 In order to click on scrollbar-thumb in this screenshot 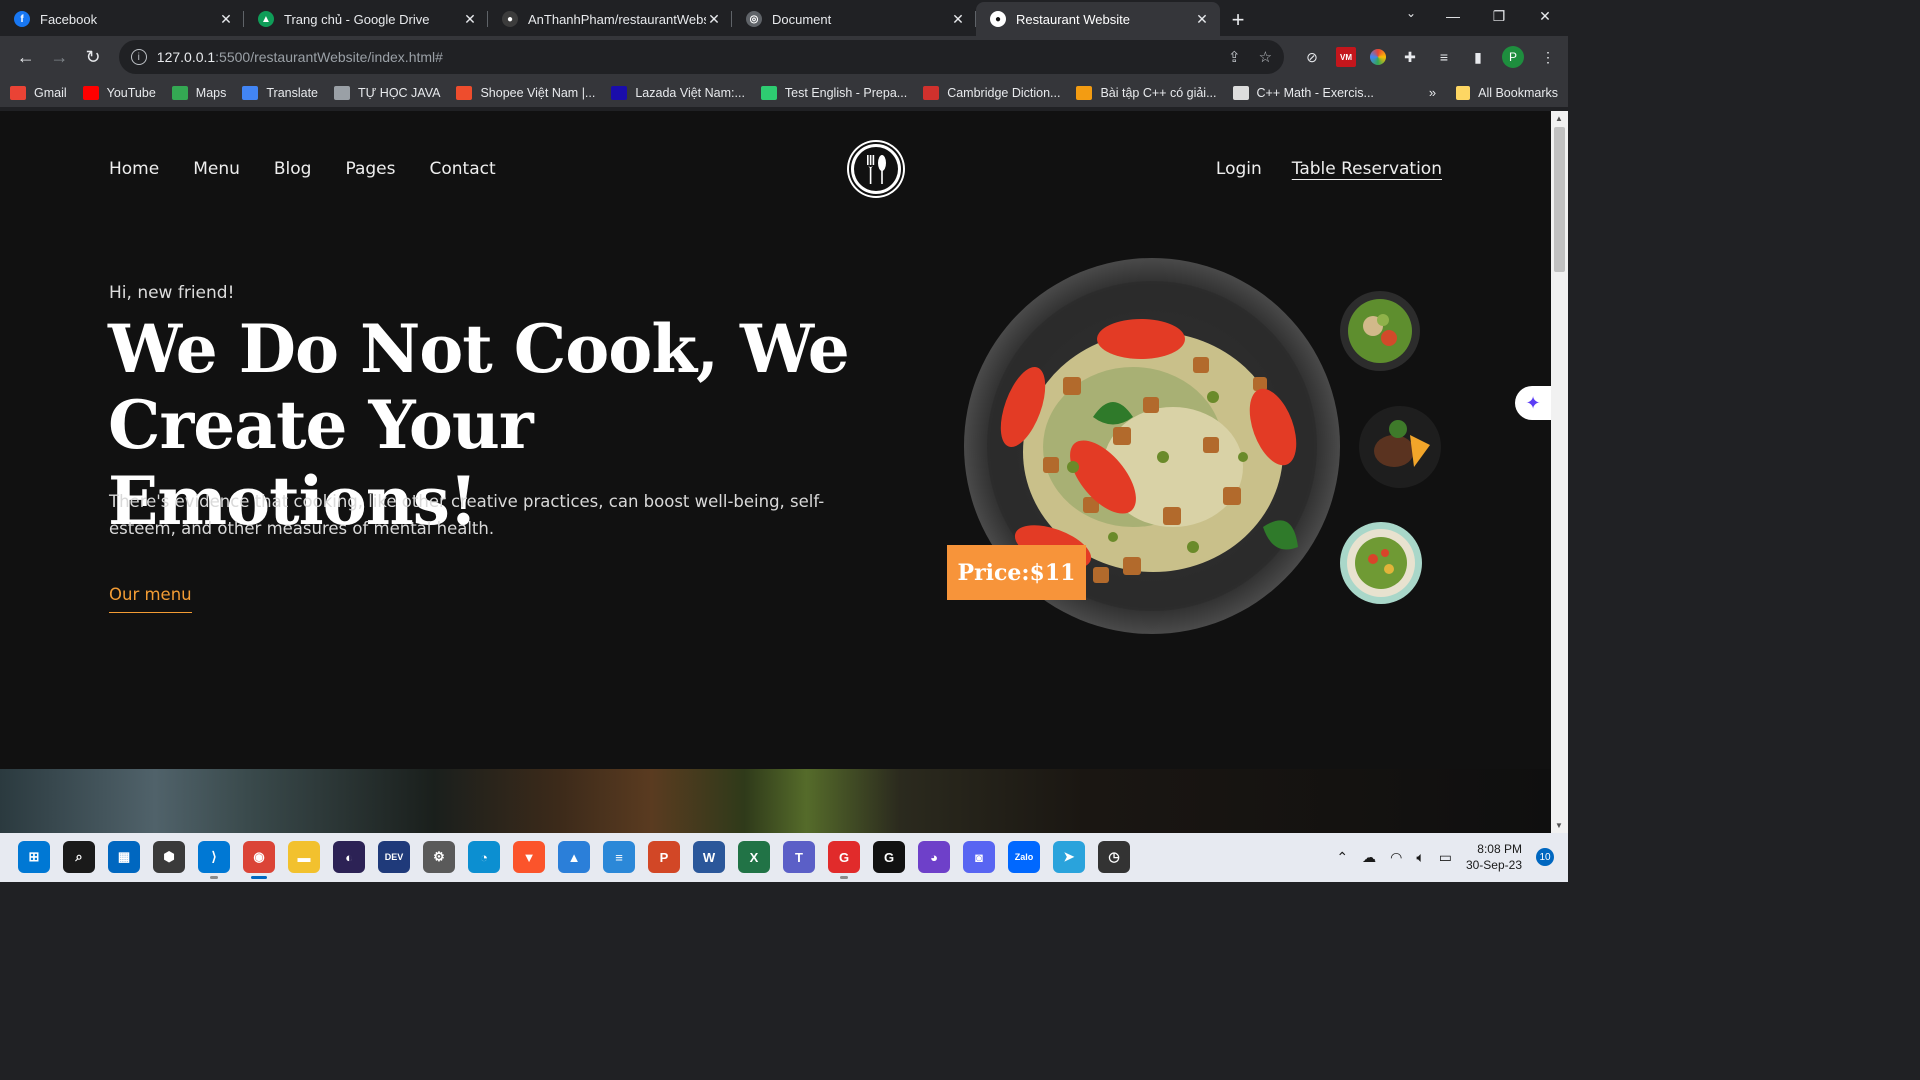, I will do `click(1559, 199)`.